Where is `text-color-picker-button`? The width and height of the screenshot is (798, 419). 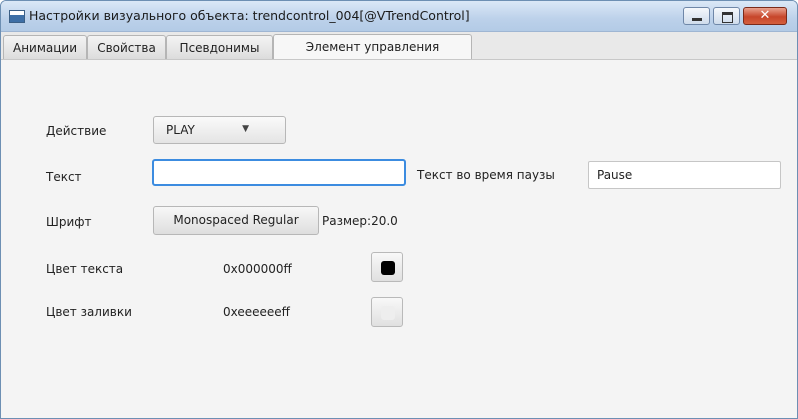 text-color-picker-button is located at coordinates (387, 267).